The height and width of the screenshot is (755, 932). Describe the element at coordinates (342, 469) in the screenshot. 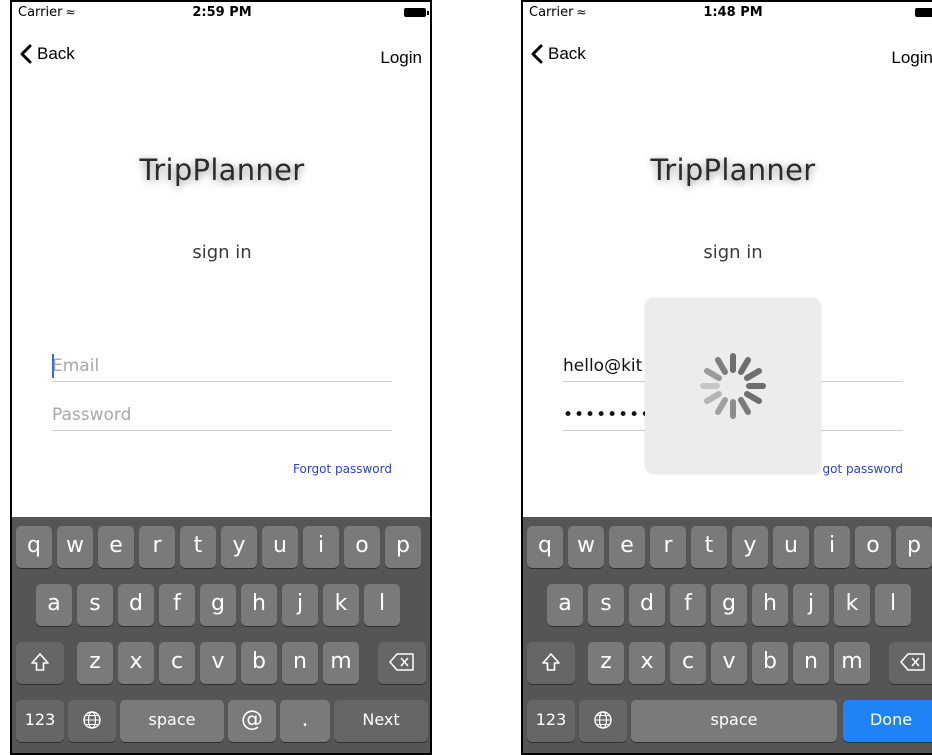

I see `forgot-password-link: Forgot password` at that location.